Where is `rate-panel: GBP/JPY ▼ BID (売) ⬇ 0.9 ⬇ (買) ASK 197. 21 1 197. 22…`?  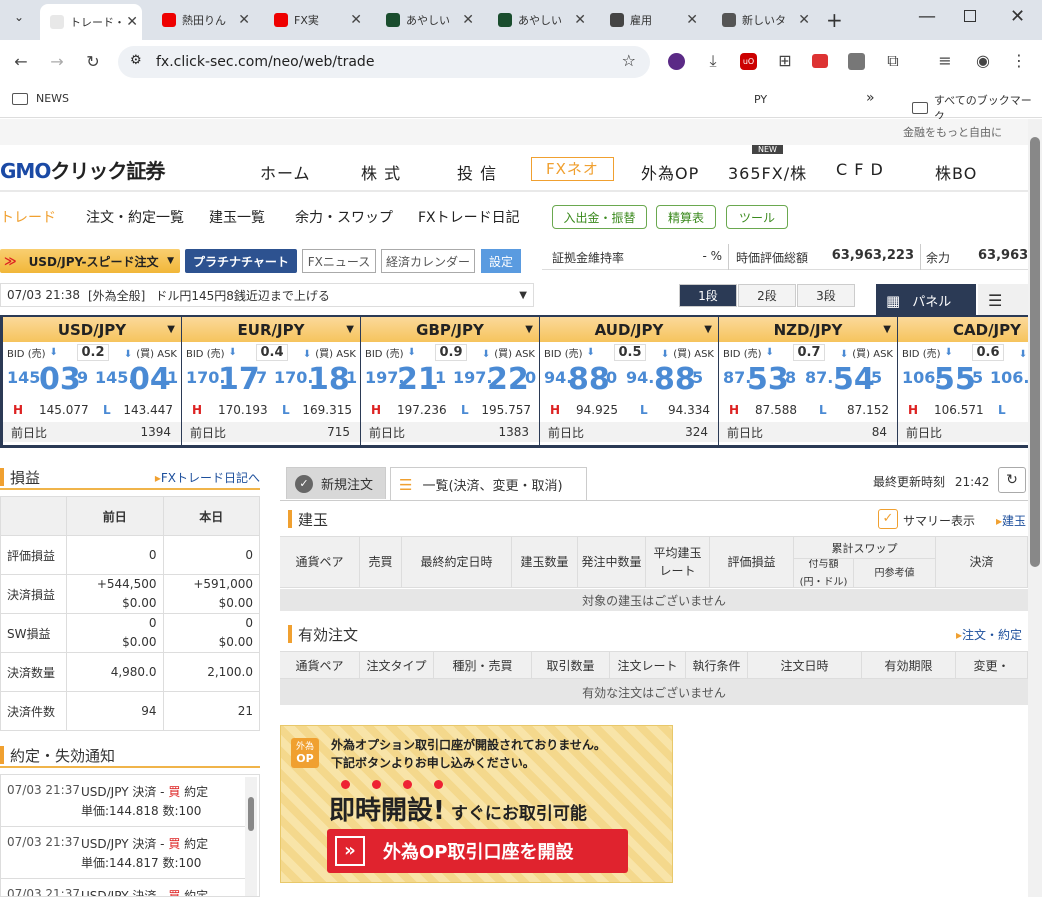 rate-panel: GBP/JPY ▼ BID (売) ⬇ 0.9 ⬇ (買) ASK 197. 21 1 197. 22… is located at coordinates (450, 381).